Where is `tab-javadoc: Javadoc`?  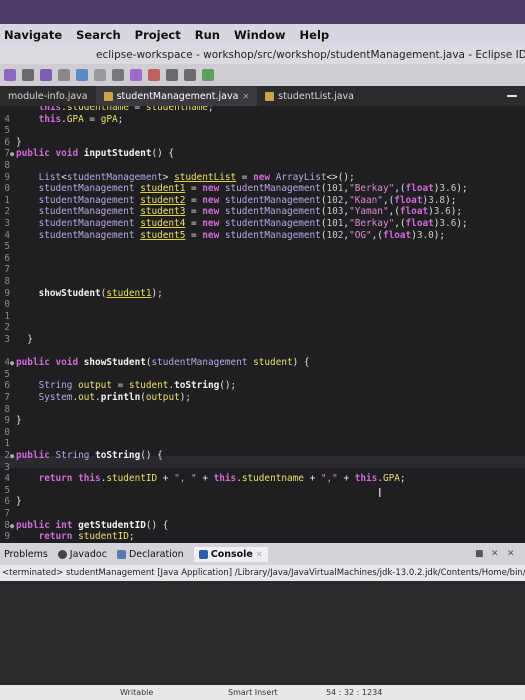 tab-javadoc: Javadoc is located at coordinates (82, 554).